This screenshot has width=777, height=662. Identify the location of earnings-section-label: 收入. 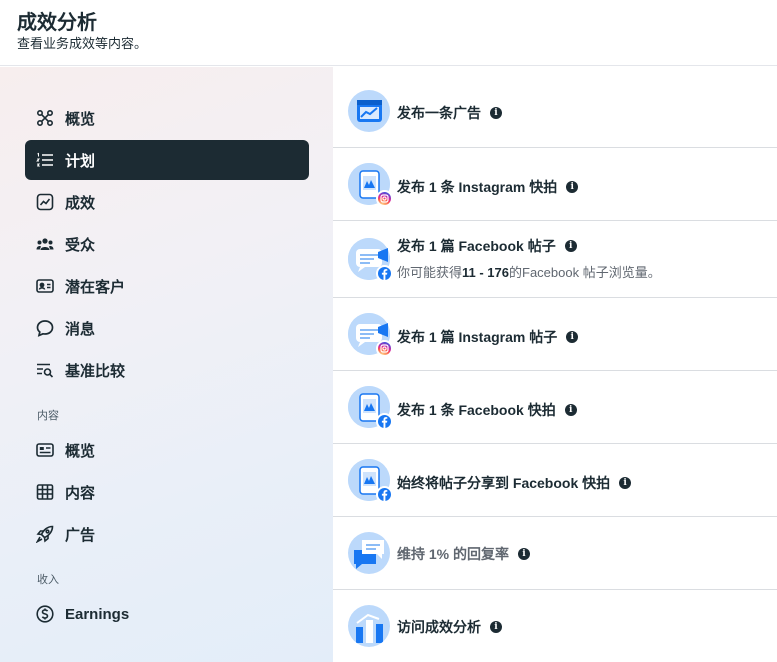
(48, 580).